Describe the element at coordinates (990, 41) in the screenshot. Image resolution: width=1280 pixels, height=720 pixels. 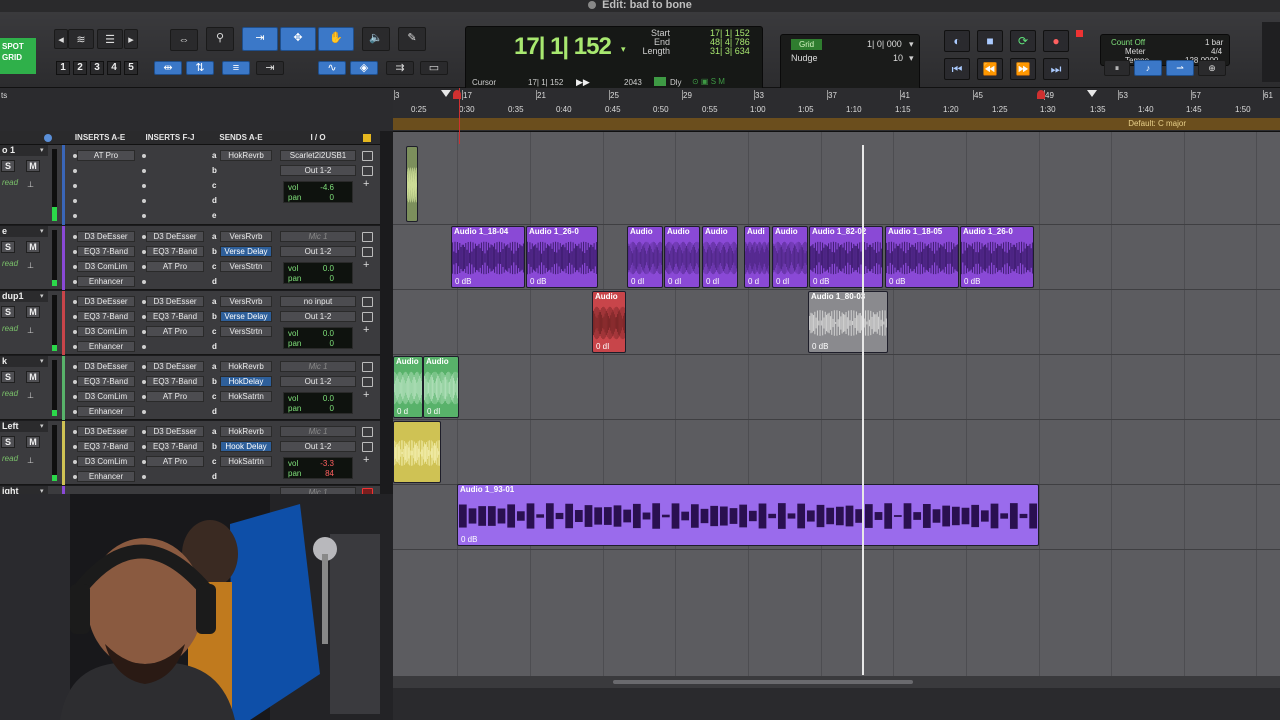
I see `stop-icon: ■` at that location.